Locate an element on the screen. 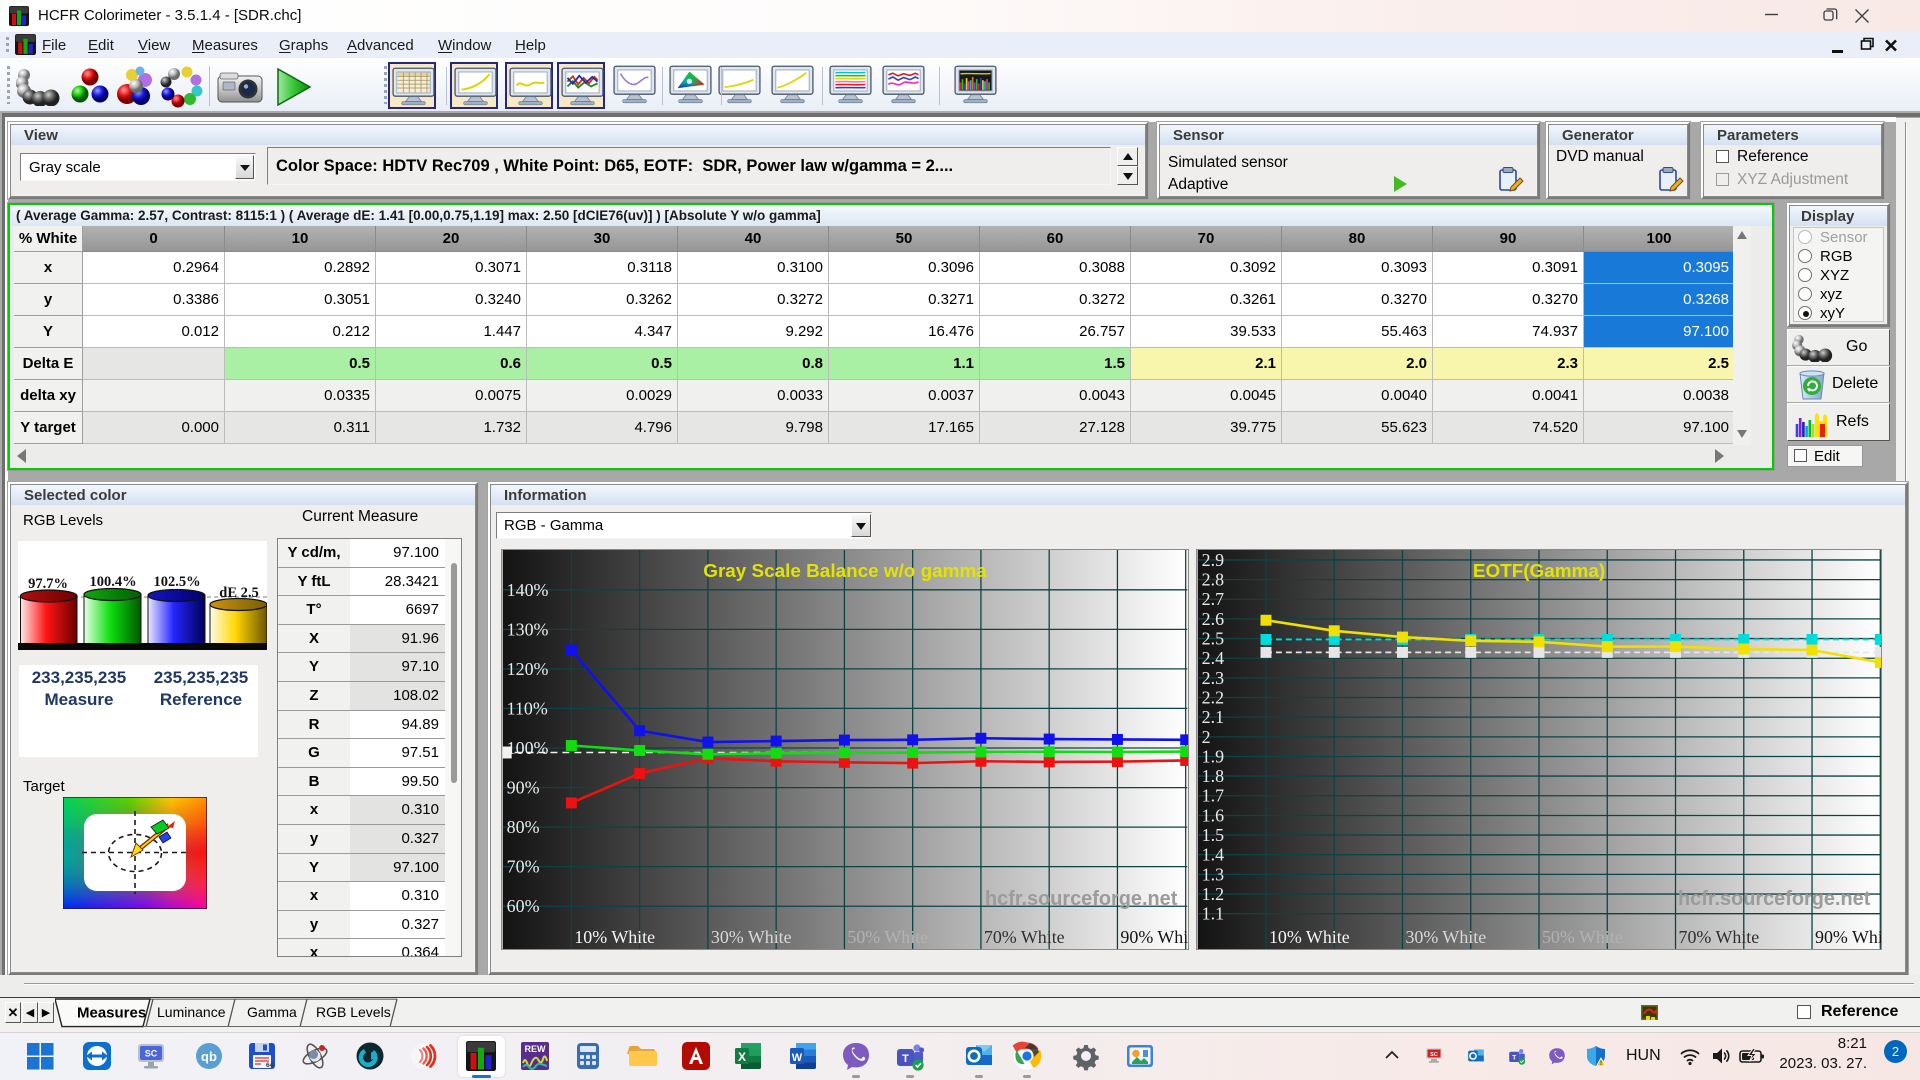 Image resolution: width=1920 pixels, height=1080 pixels. svg-text: 2.8 is located at coordinates (1213, 580).